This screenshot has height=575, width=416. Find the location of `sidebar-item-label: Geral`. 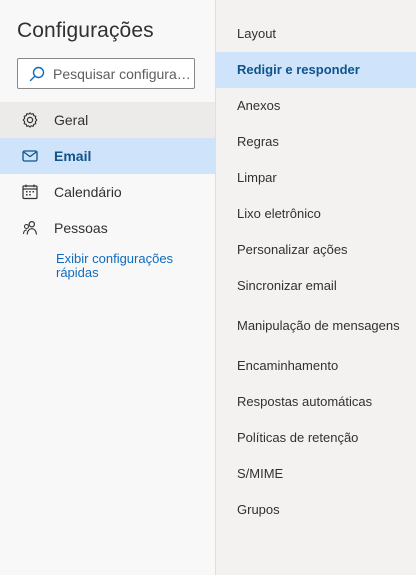

sidebar-item-label: Geral is located at coordinates (71, 120).